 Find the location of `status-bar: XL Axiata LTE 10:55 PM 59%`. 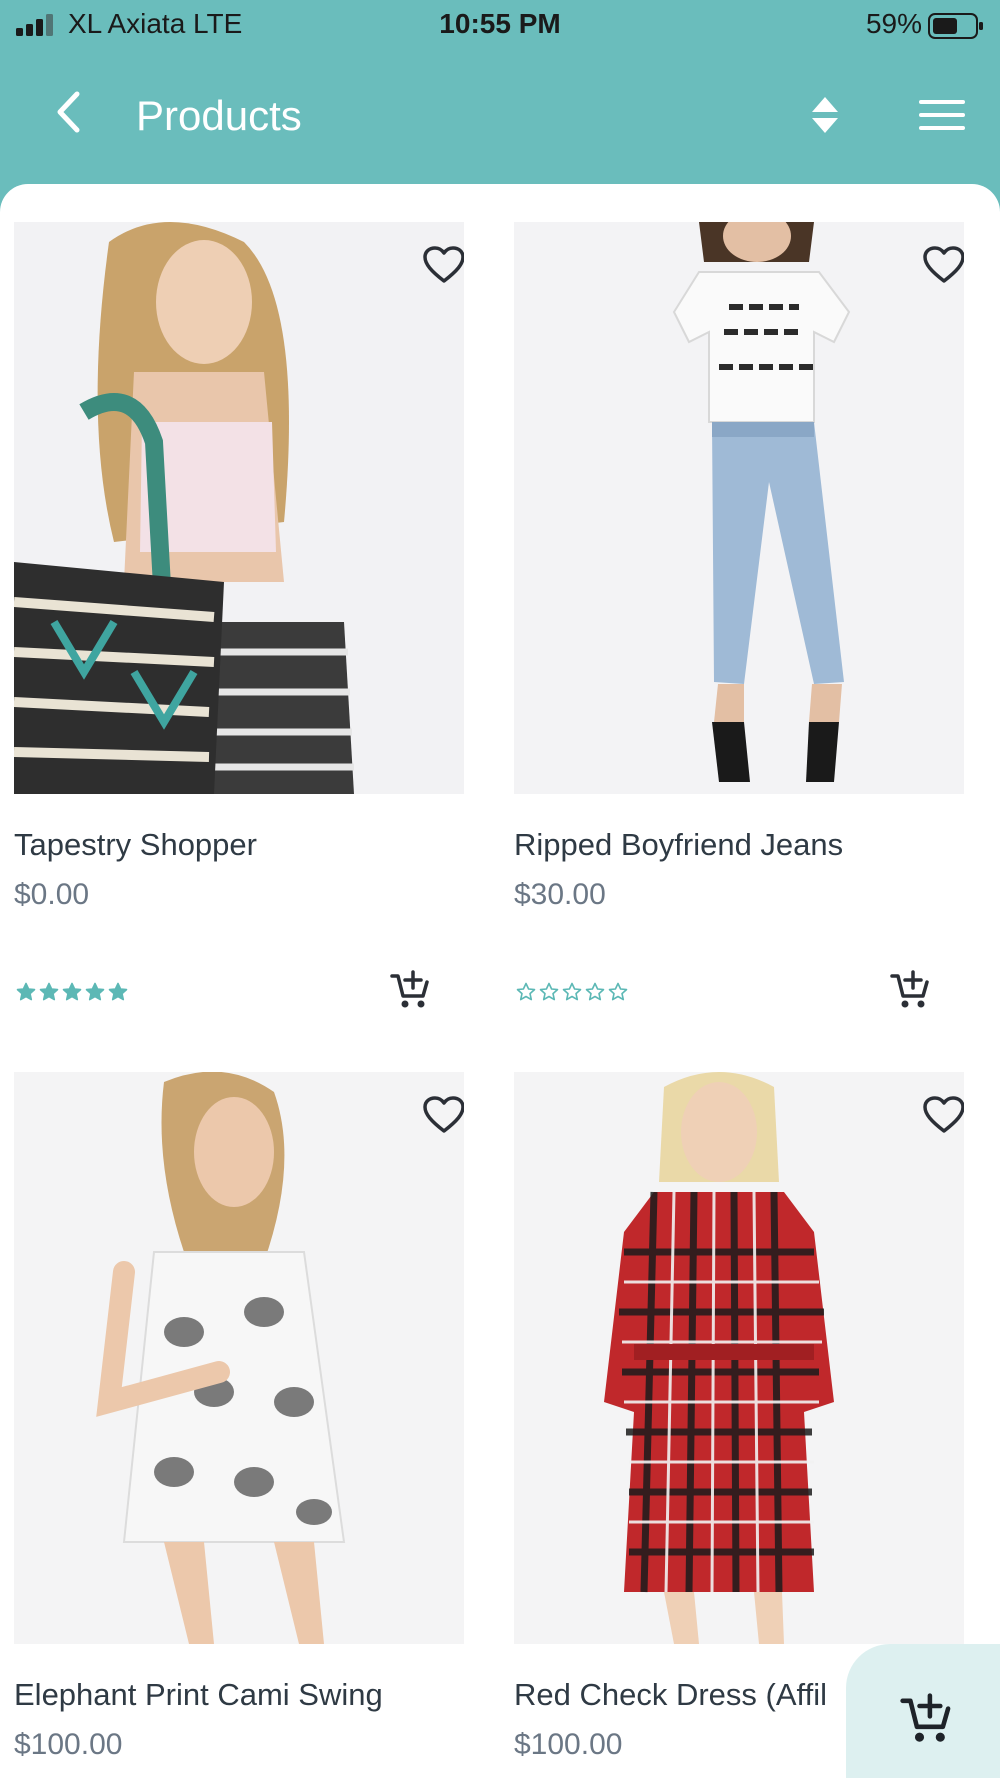

status-bar: XL Axiata LTE 10:55 PM 59% is located at coordinates (500, 25).